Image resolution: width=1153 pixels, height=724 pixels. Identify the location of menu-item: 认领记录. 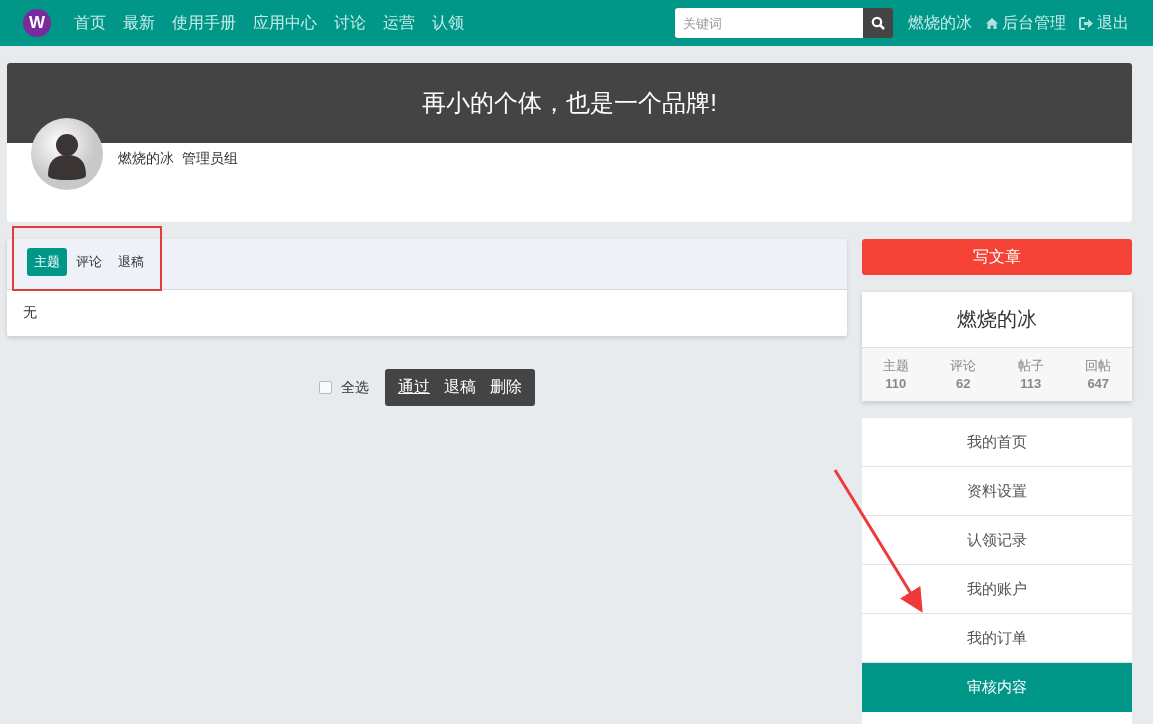
(997, 540).